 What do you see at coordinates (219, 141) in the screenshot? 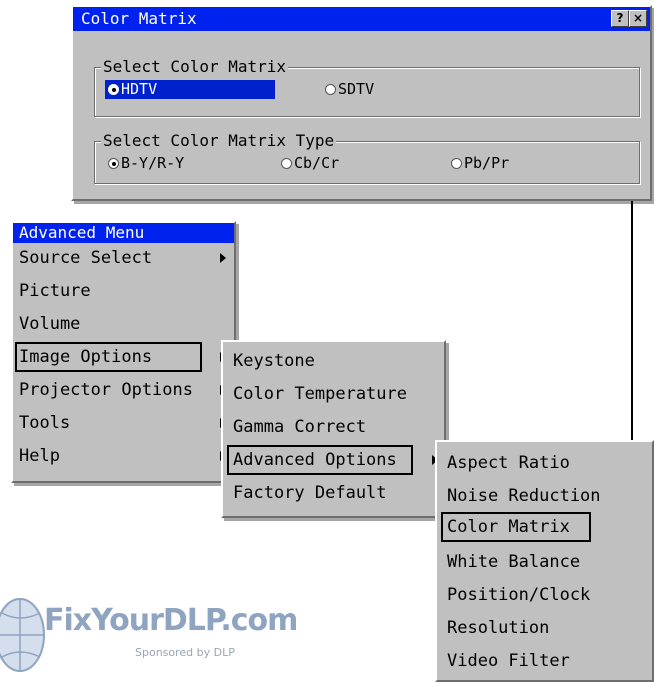
I see `group-label: Select Color Matrix Type` at bounding box center [219, 141].